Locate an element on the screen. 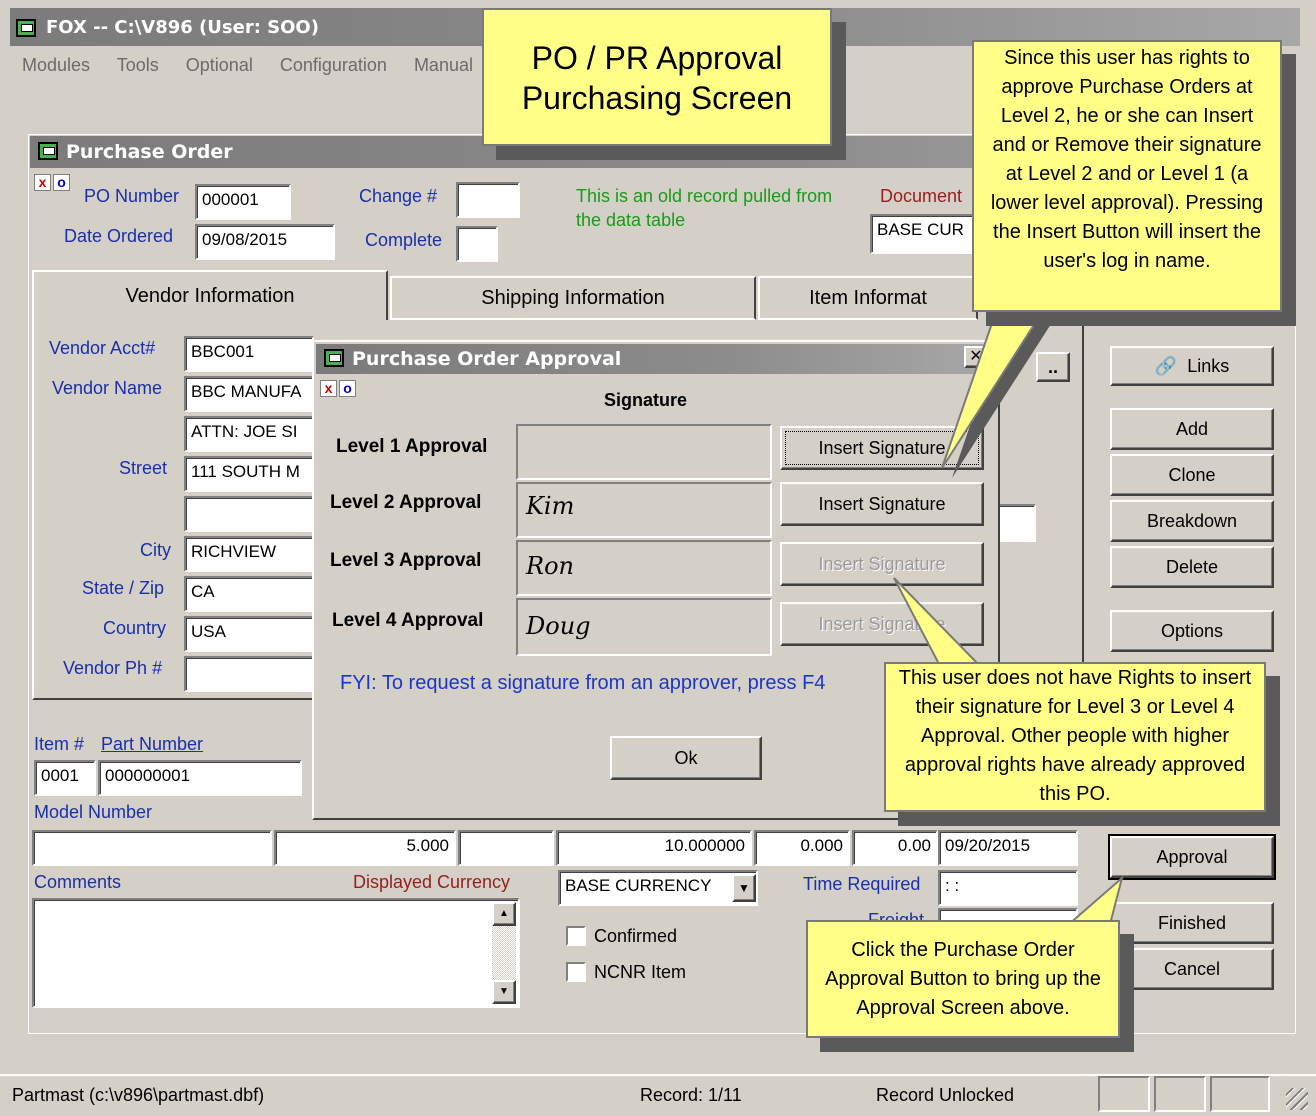 This screenshot has width=1316, height=1116. cancel-button: Cancel is located at coordinates (1192, 969).